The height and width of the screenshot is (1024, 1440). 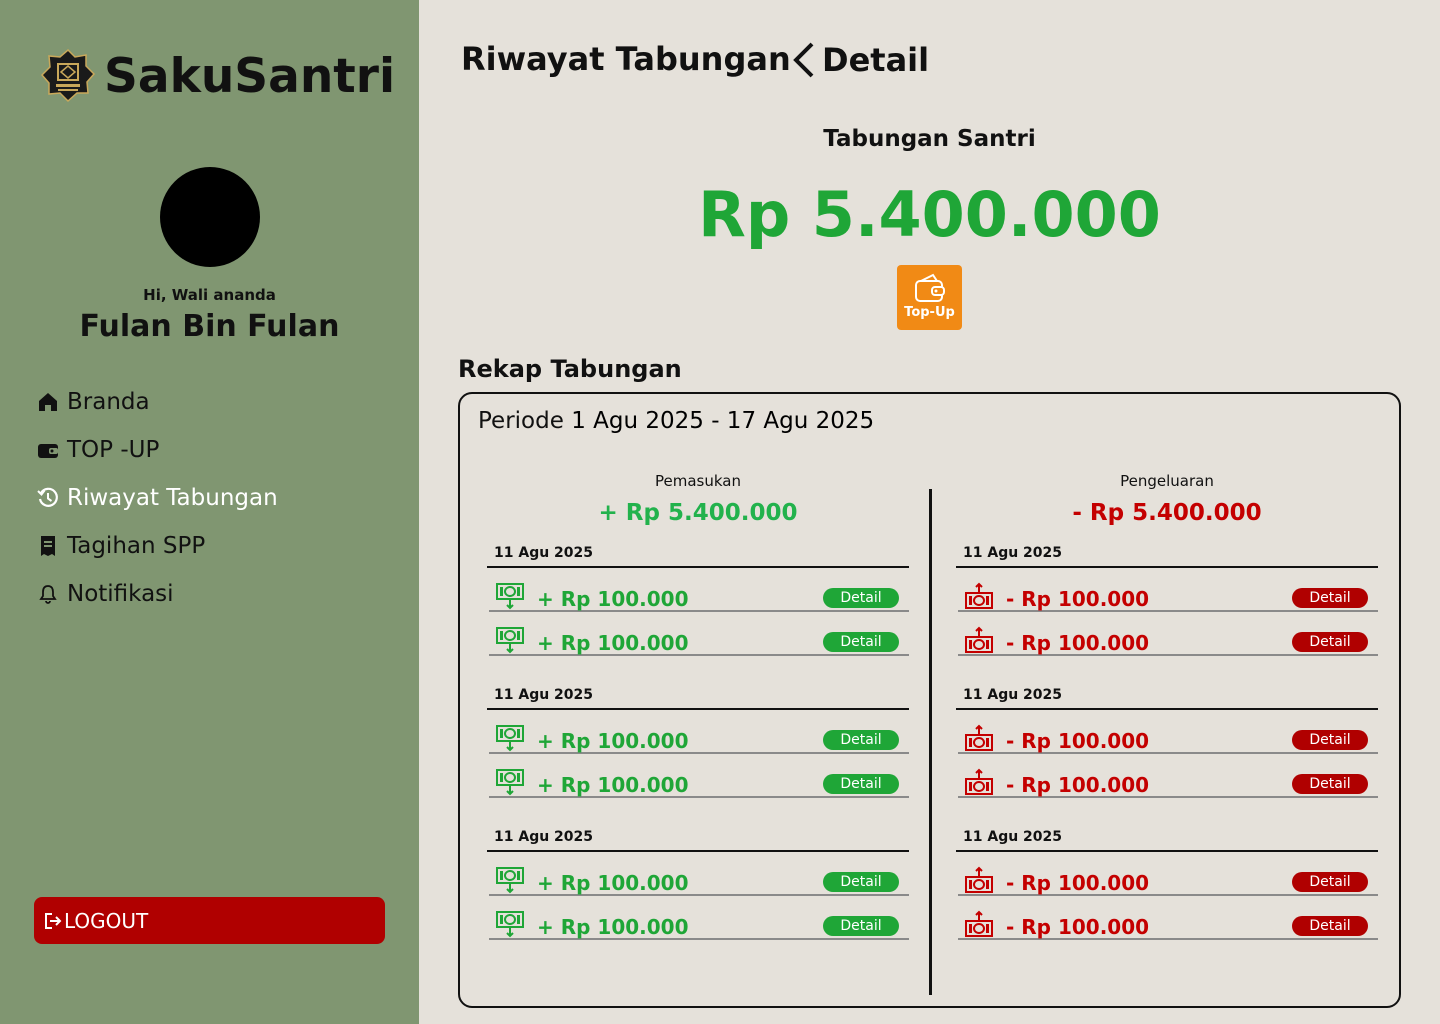 What do you see at coordinates (929, 312) in the screenshot?
I see `topup-label: Top-Up` at bounding box center [929, 312].